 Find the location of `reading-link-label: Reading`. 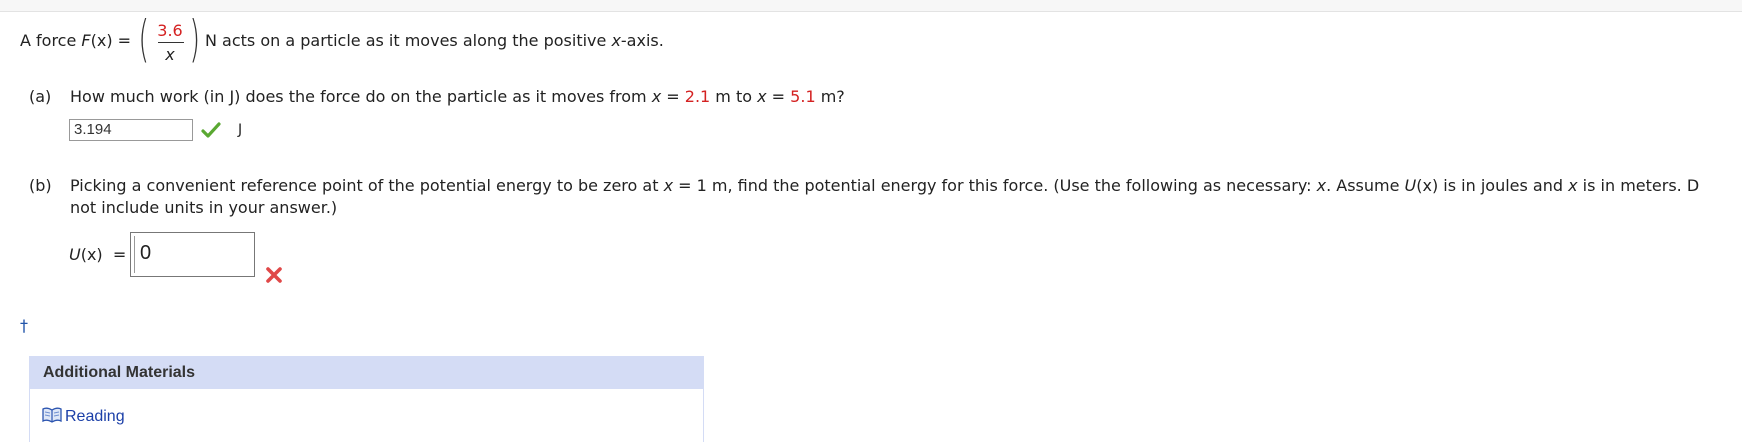

reading-link-label: Reading is located at coordinates (95, 416).